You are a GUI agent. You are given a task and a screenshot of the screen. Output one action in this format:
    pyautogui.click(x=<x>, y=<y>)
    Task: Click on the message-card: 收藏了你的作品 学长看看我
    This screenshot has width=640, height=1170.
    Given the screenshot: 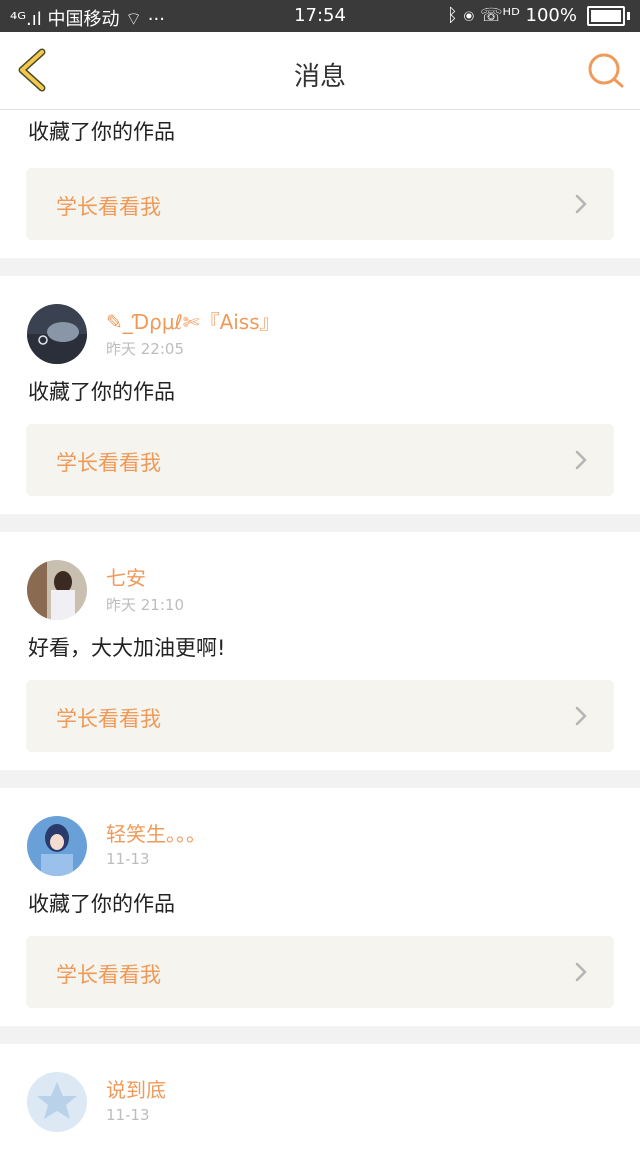 What is the action you would take?
    pyautogui.click(x=320, y=184)
    